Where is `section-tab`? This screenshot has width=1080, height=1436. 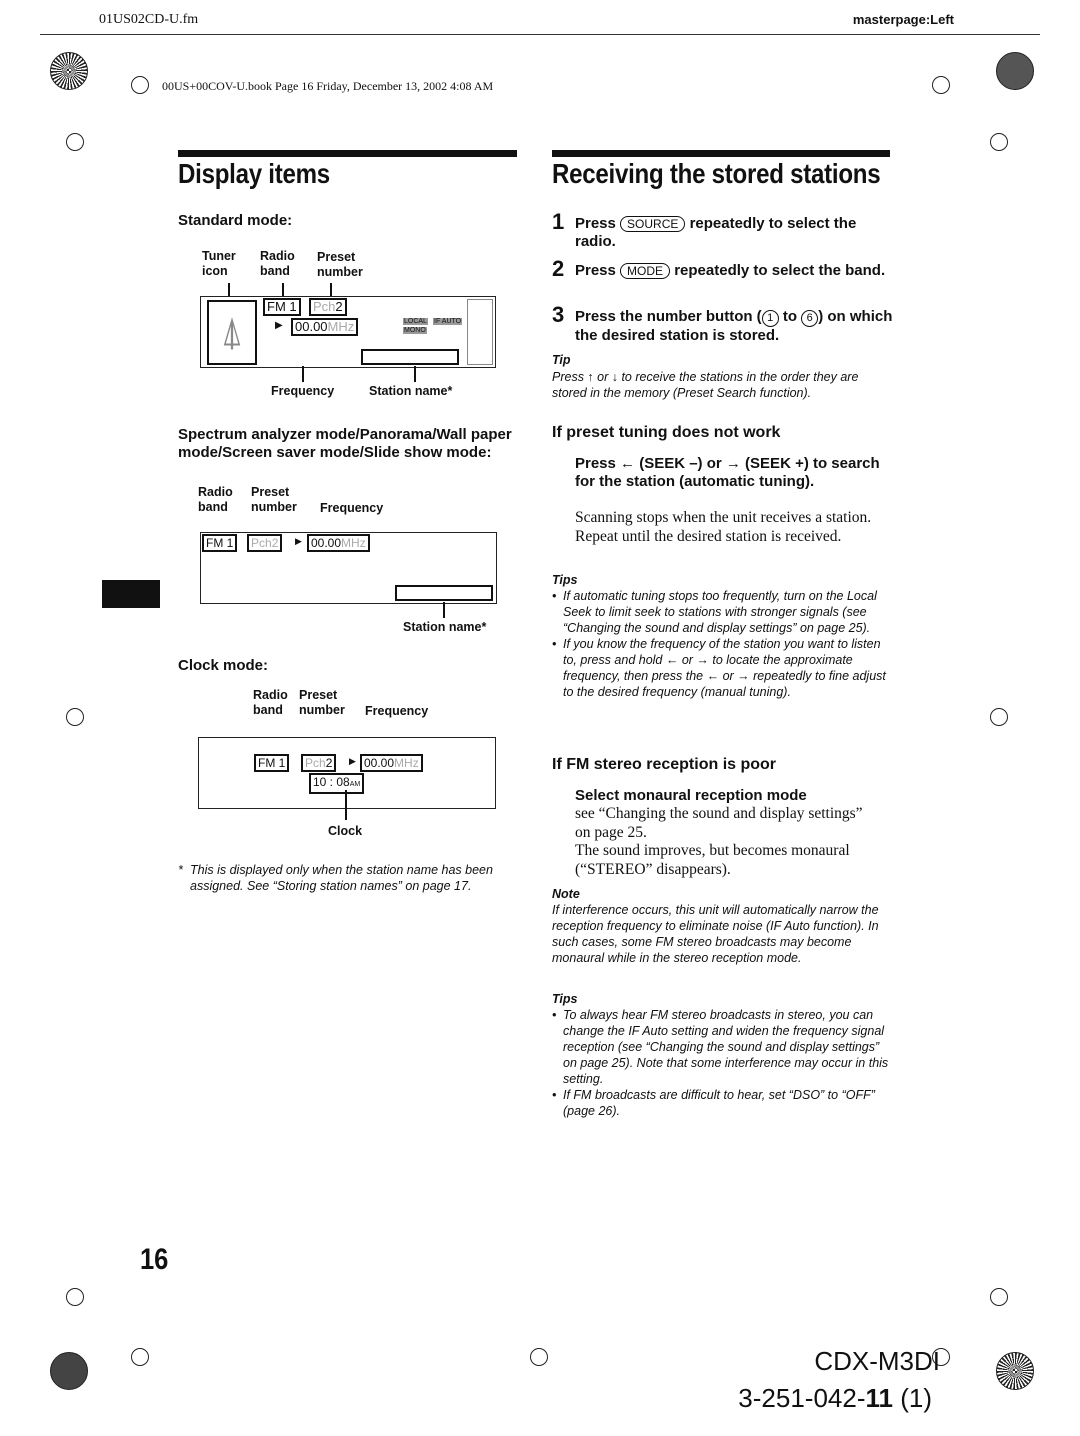
section-tab is located at coordinates (131, 594).